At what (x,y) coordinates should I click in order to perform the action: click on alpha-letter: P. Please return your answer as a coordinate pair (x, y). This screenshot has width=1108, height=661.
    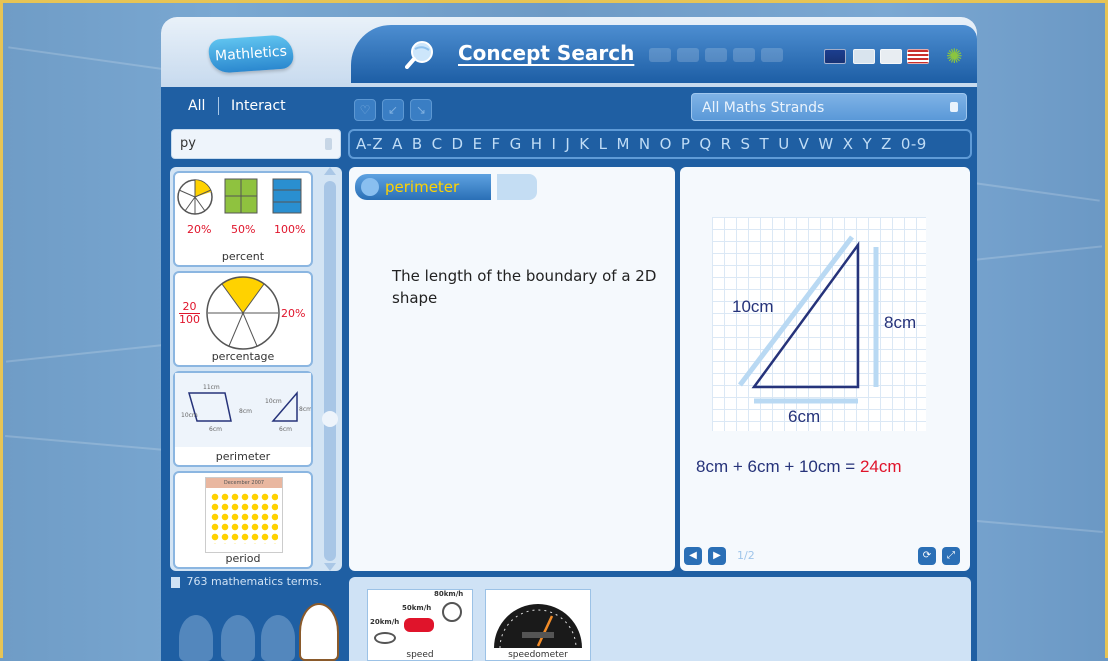
    Looking at the image, I should click on (686, 144).